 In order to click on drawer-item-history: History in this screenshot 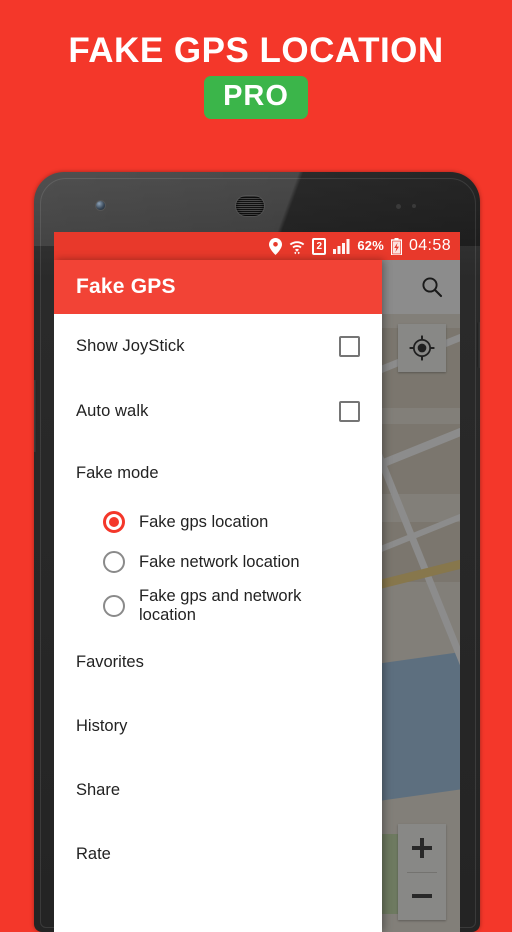, I will do `click(218, 726)`.